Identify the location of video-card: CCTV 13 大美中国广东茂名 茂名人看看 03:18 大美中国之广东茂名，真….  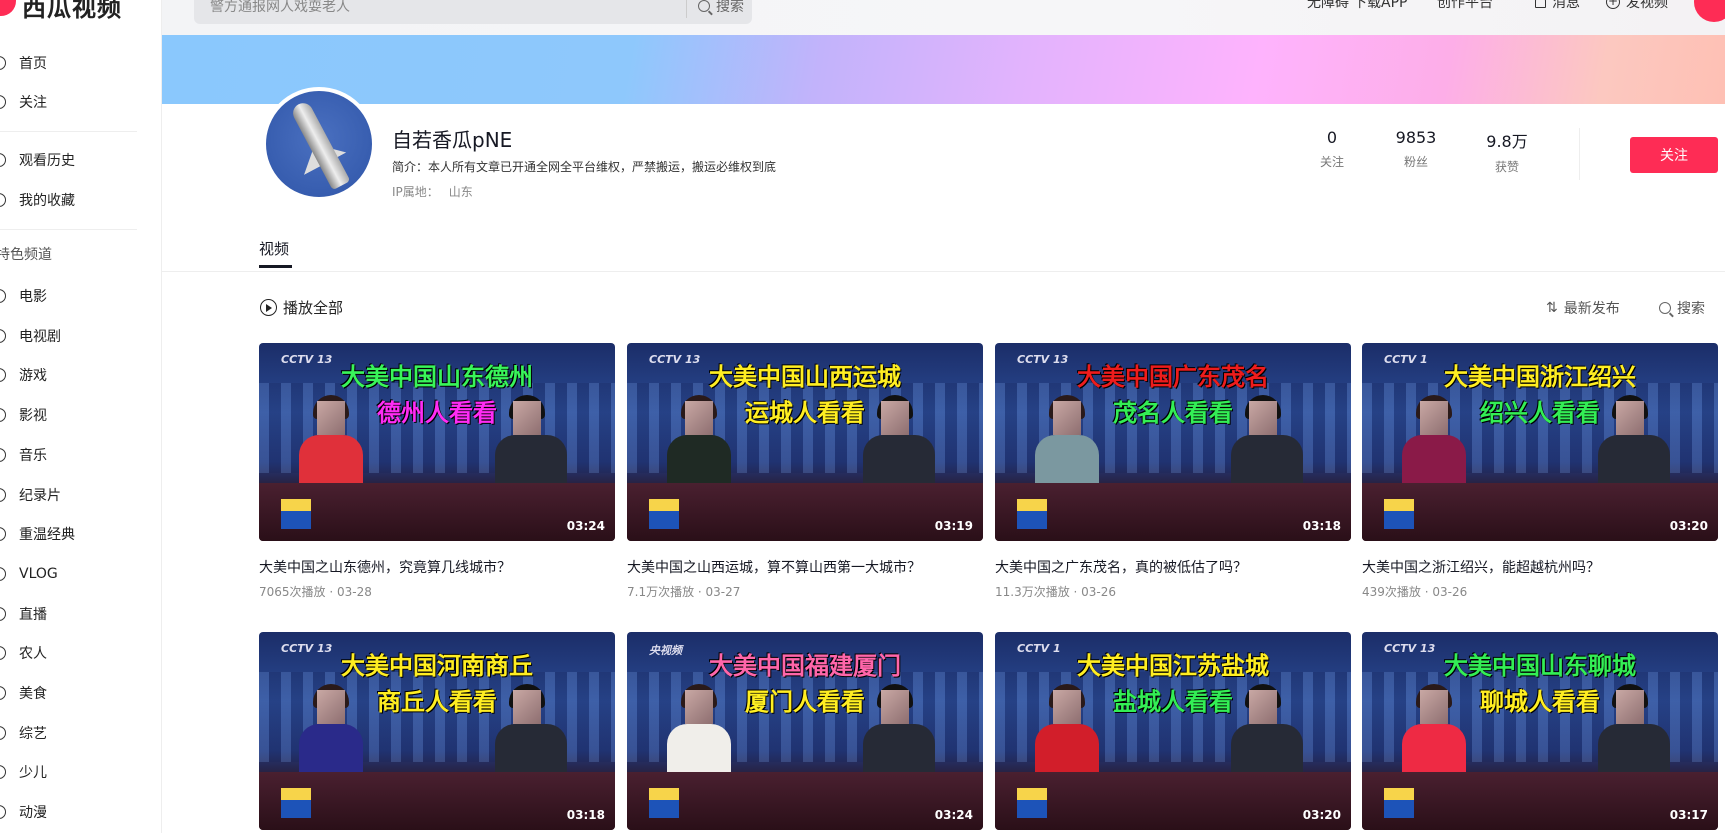
(1173, 471).